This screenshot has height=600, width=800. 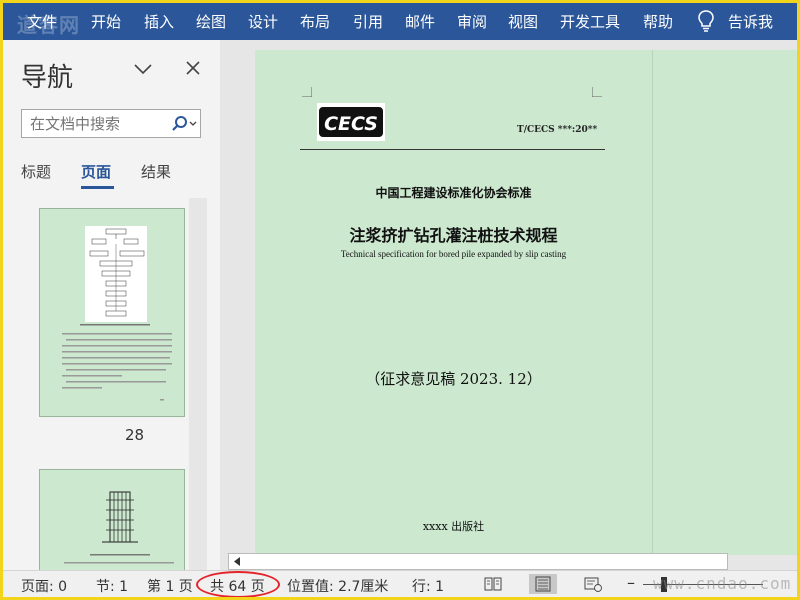 I want to click on menu-draw: 绘图, so click(x=211, y=21).